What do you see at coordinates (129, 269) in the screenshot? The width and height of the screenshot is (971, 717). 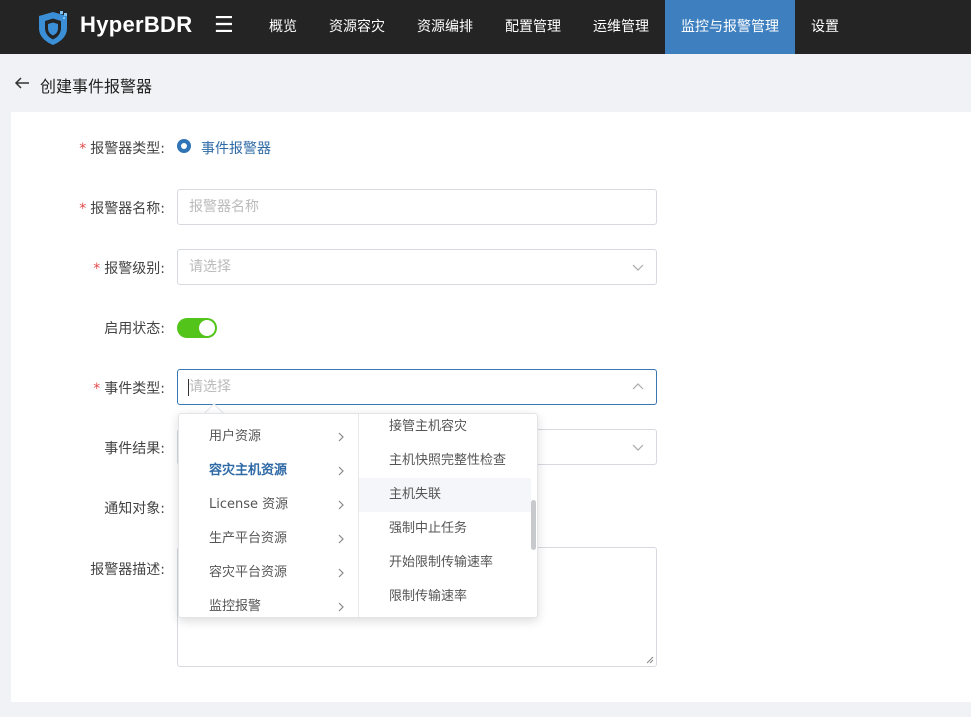 I see `alarm-level-label: * 报警级别:` at bounding box center [129, 269].